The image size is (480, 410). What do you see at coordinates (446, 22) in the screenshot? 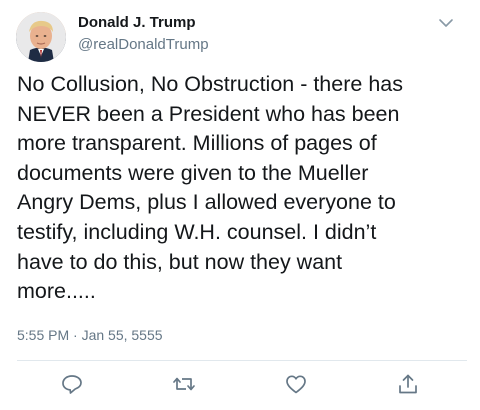
I see `chevron-down-icon` at bounding box center [446, 22].